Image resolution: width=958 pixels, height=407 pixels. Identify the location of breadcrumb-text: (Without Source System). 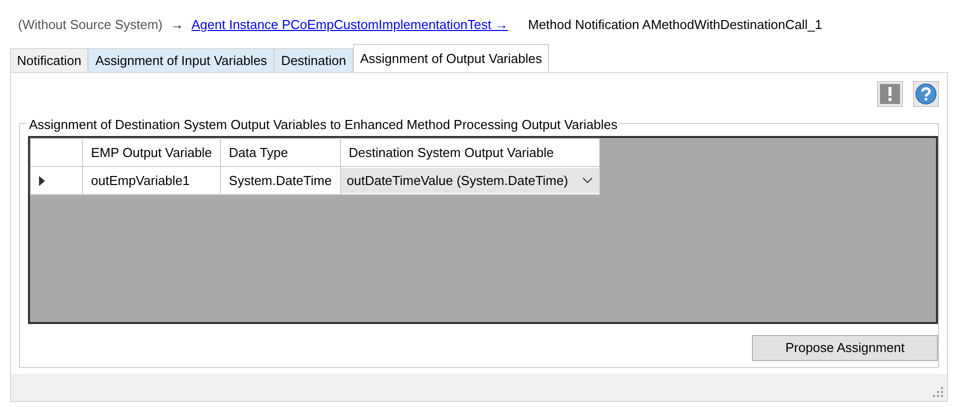
(90, 25).